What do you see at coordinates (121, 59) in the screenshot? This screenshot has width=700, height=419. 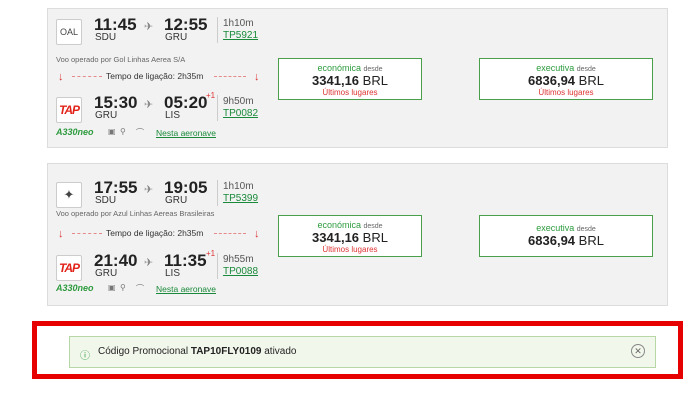 I see `operated-by-text: Voo operado por Gol Linhas Aerea S/A` at bounding box center [121, 59].